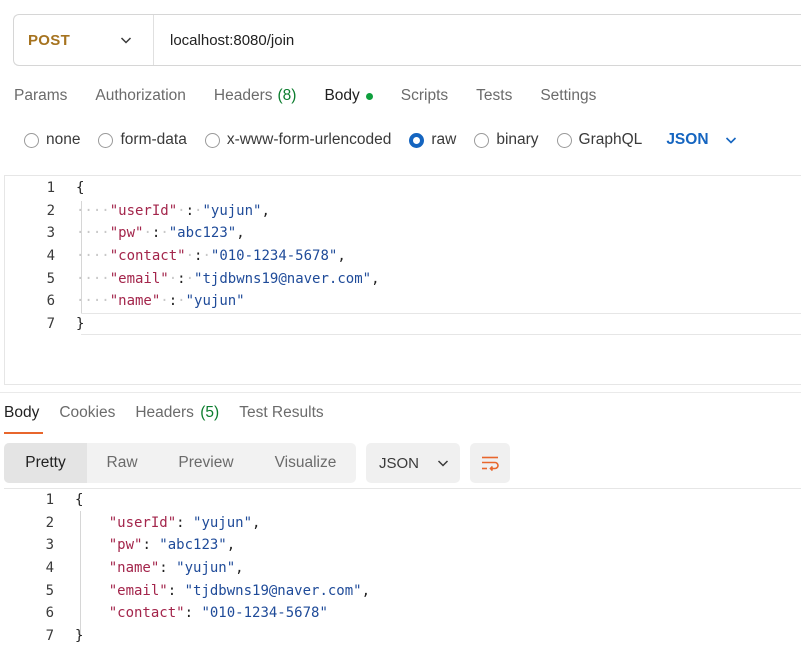 This screenshot has width=801, height=657. What do you see at coordinates (177, 416) in the screenshot?
I see `resp-tab-headers: Headers (5)` at bounding box center [177, 416].